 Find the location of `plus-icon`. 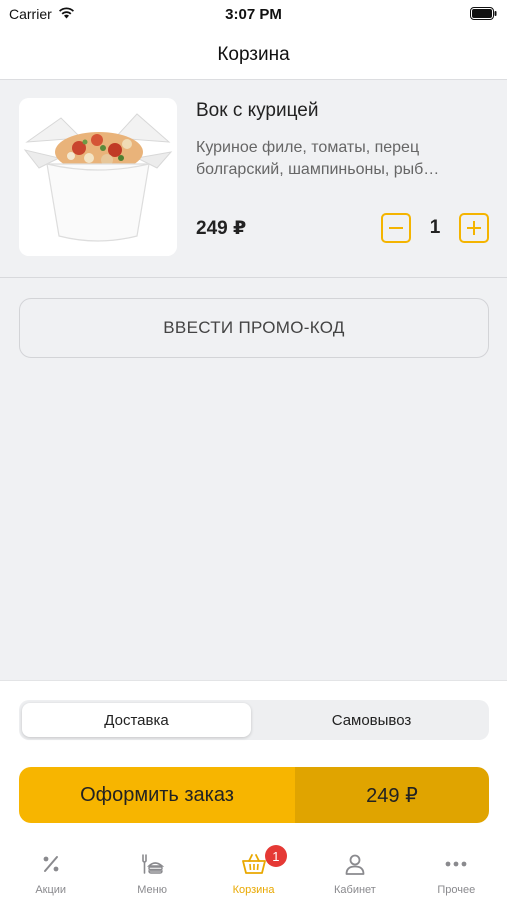

plus-icon is located at coordinates (474, 228).